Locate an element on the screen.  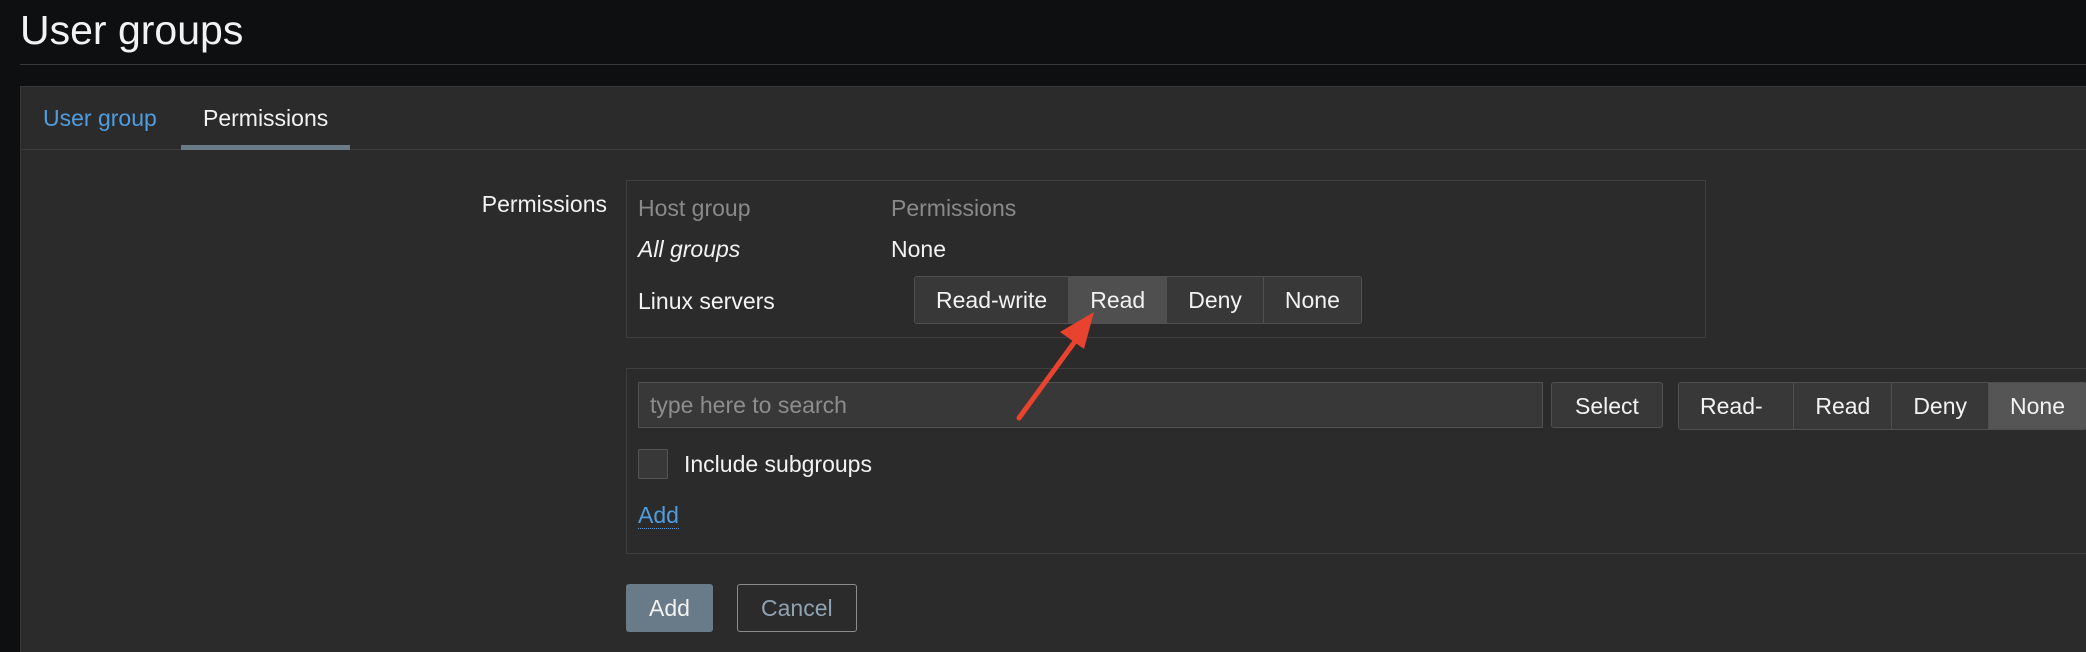
new-permission-segmented-control: Read-write Read Deny None is located at coordinates (1882, 406).